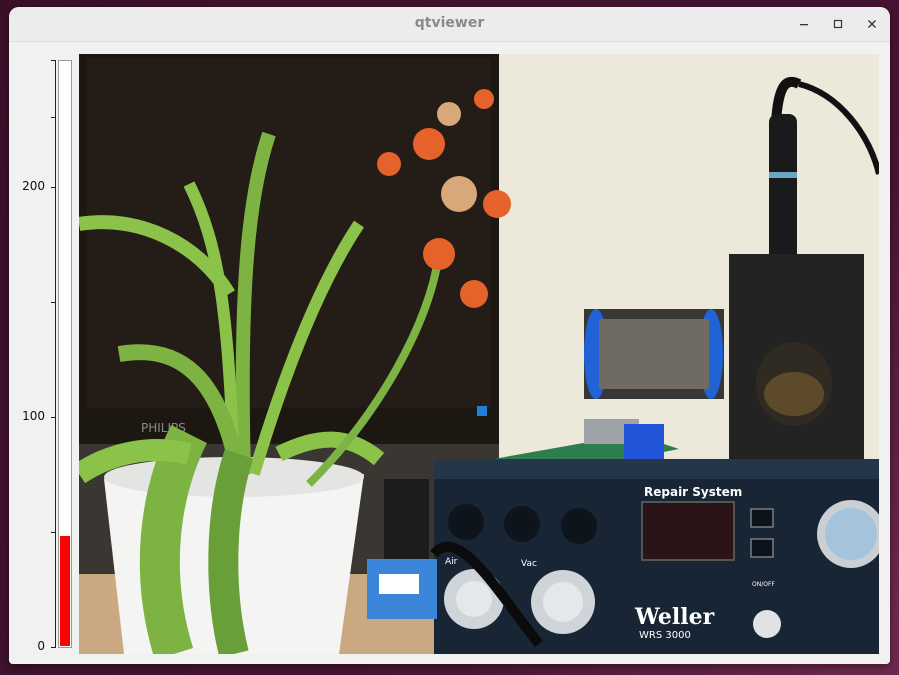 This screenshot has width=899, height=675. Describe the element at coordinates (688, 531) in the screenshot. I see `station-display` at that location.